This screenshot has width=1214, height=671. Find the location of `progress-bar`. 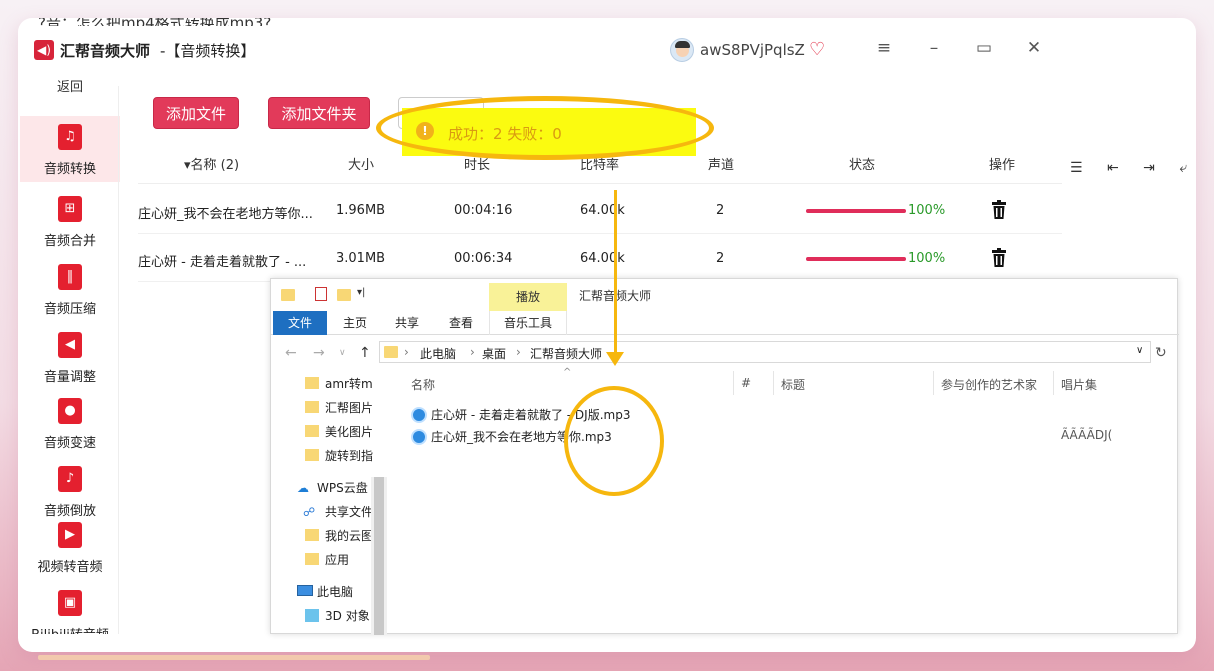

progress-bar is located at coordinates (856, 211).